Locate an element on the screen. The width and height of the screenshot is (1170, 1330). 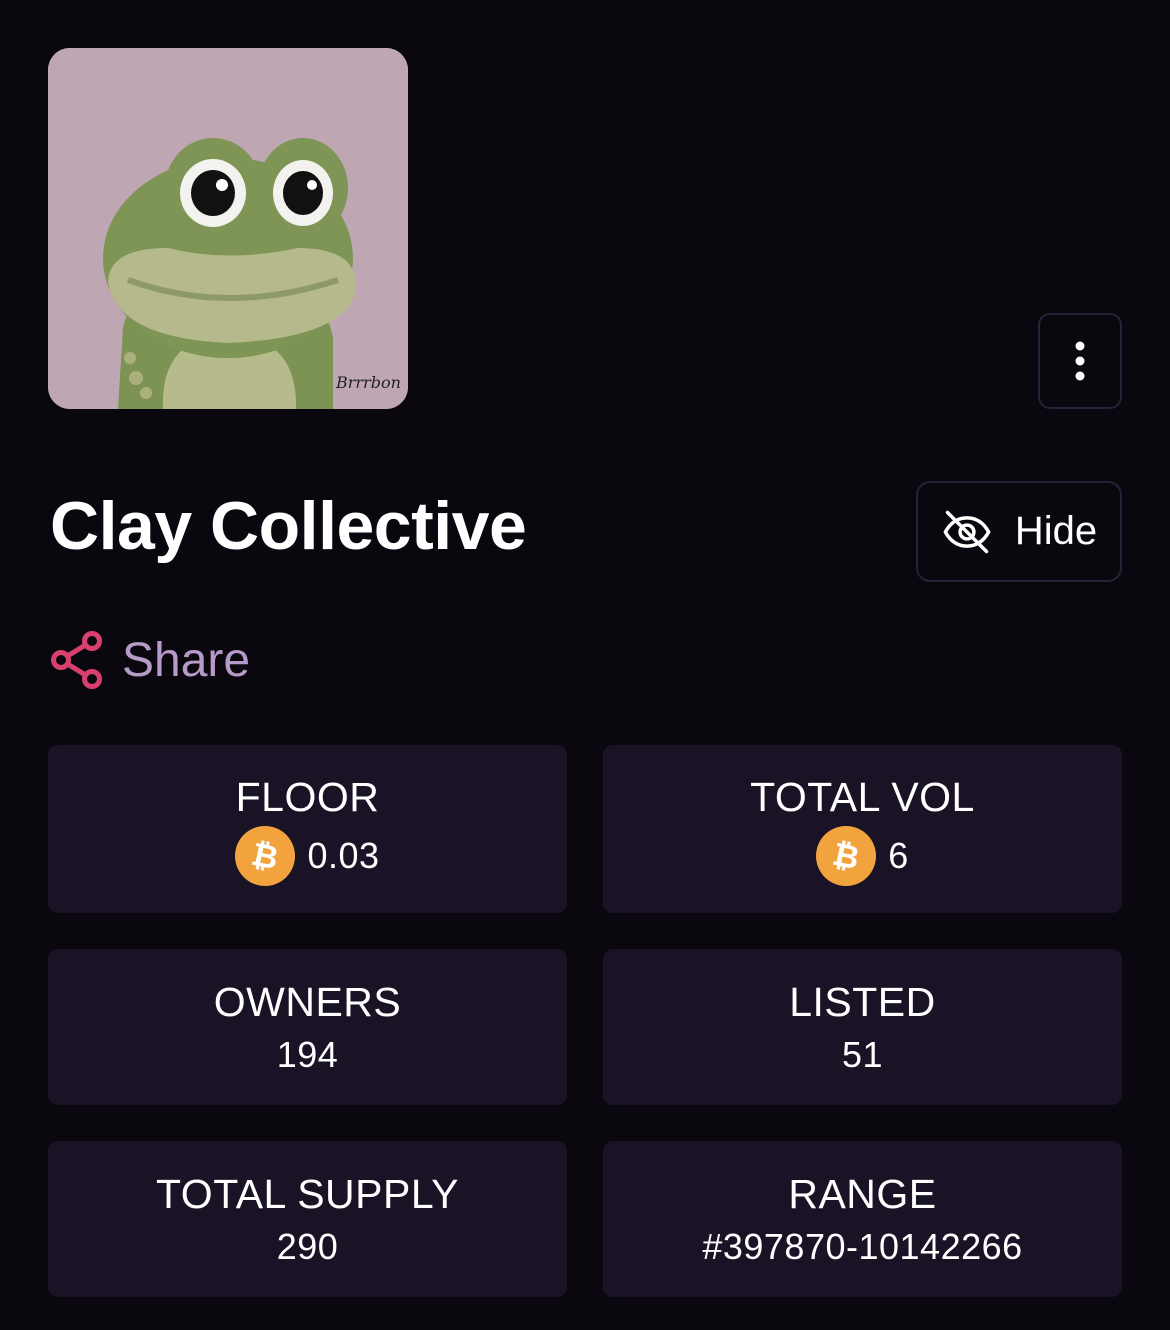
stat-label: RANGE is located at coordinates (862, 1194).